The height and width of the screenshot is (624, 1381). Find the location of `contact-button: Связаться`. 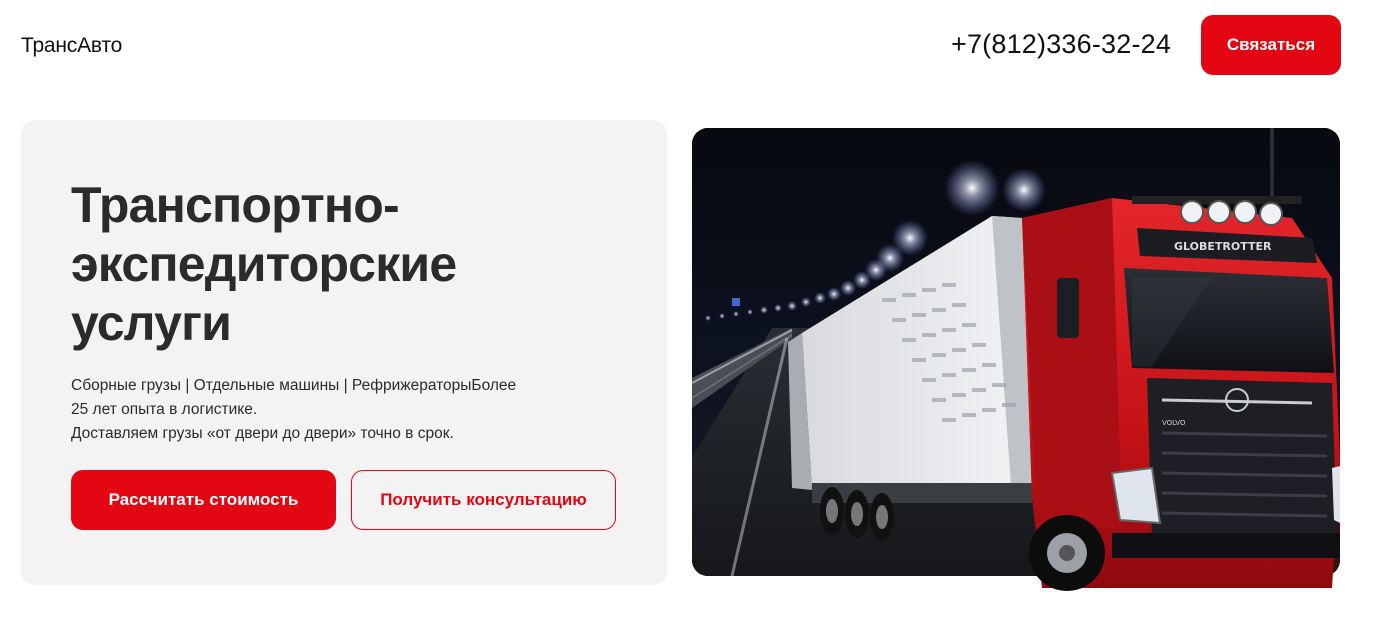

contact-button: Связаться is located at coordinates (1271, 45).